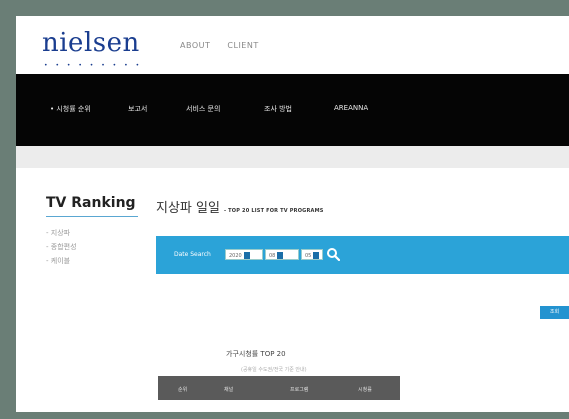 This screenshot has width=569, height=419. Describe the element at coordinates (292, 157) in the screenshot. I see `gray-divider-bar` at that location.